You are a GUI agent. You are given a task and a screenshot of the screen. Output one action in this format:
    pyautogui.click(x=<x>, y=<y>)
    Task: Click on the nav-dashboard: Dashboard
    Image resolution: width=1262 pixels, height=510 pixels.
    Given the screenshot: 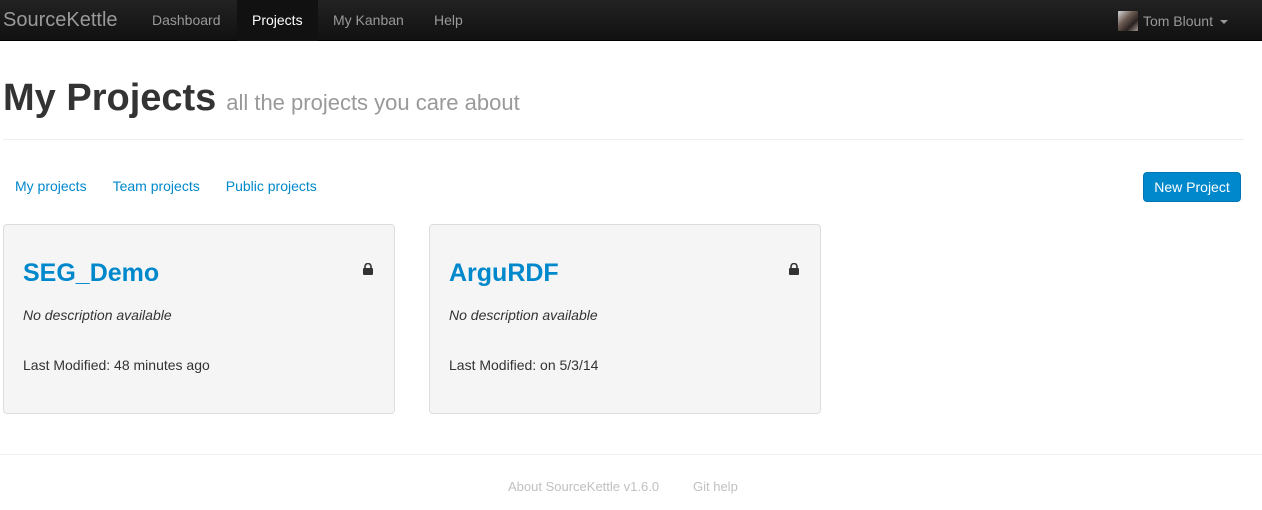 What is the action you would take?
    pyautogui.click(x=186, y=20)
    